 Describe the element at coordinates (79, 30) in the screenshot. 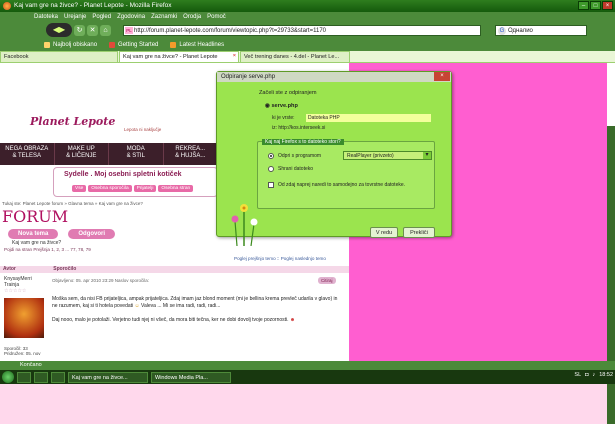

I see `reload-icon: ↻` at that location.